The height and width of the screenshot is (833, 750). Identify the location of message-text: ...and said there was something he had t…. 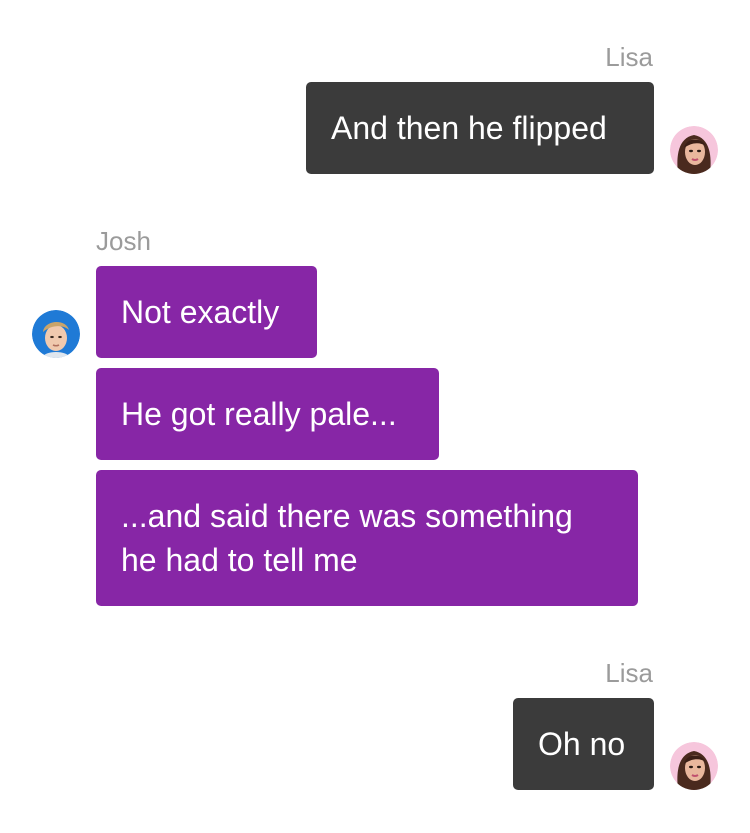
(347, 538).